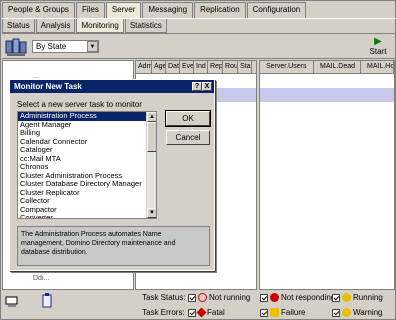 The width and height of the screenshot is (396, 320). I want to click on tab-files: Files, so click(90, 10).